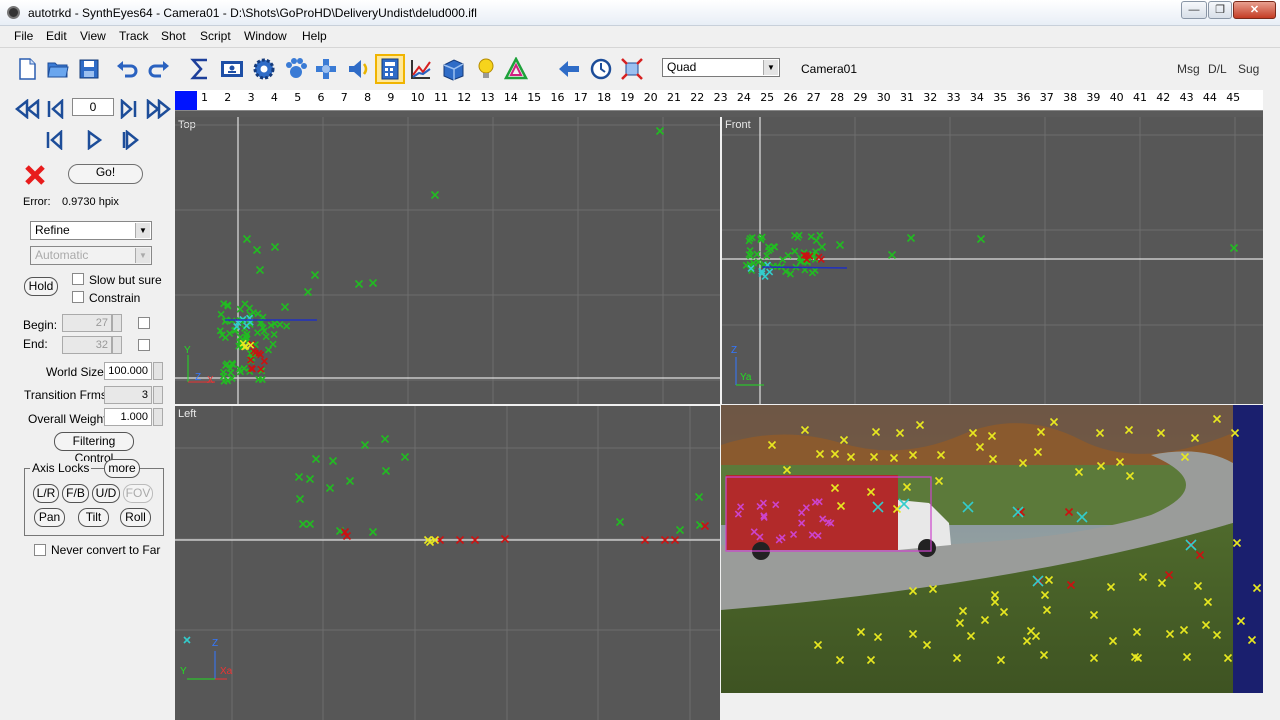  Describe the element at coordinates (421, 69) in the screenshot. I see `graph-icon` at that location.